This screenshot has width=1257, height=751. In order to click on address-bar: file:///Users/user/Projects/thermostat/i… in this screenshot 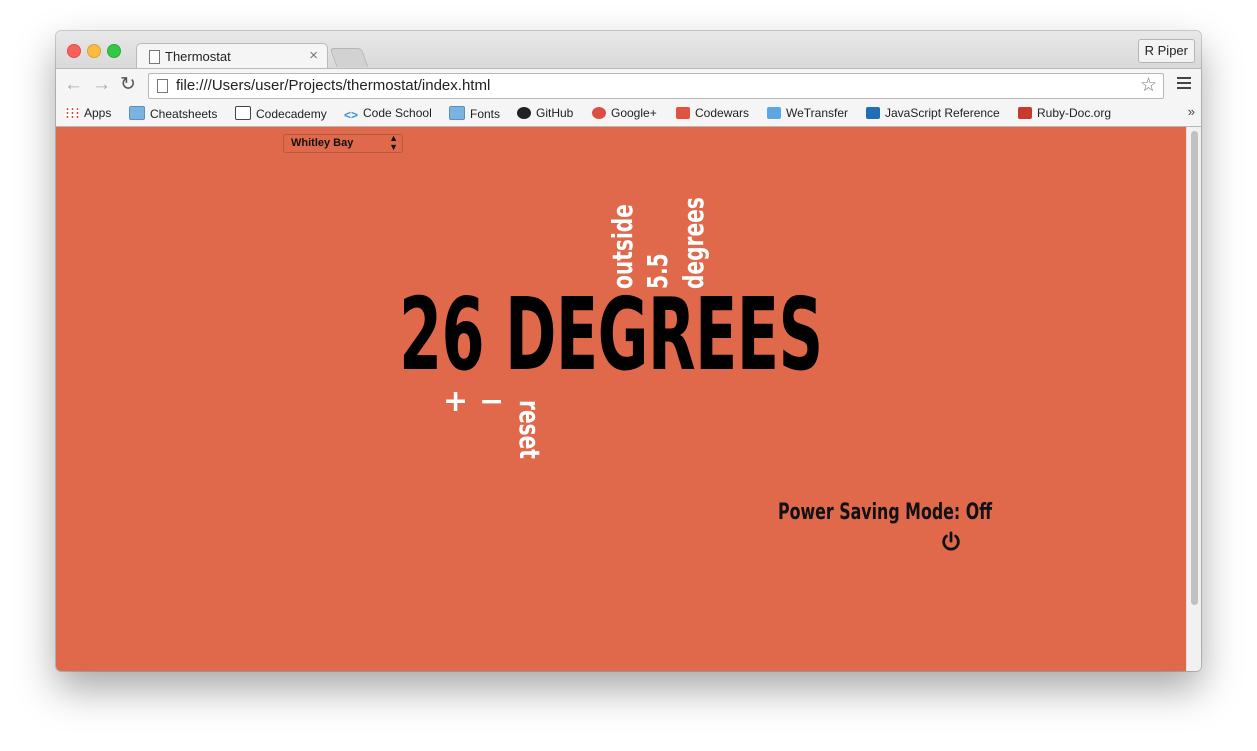, I will do `click(656, 86)`.